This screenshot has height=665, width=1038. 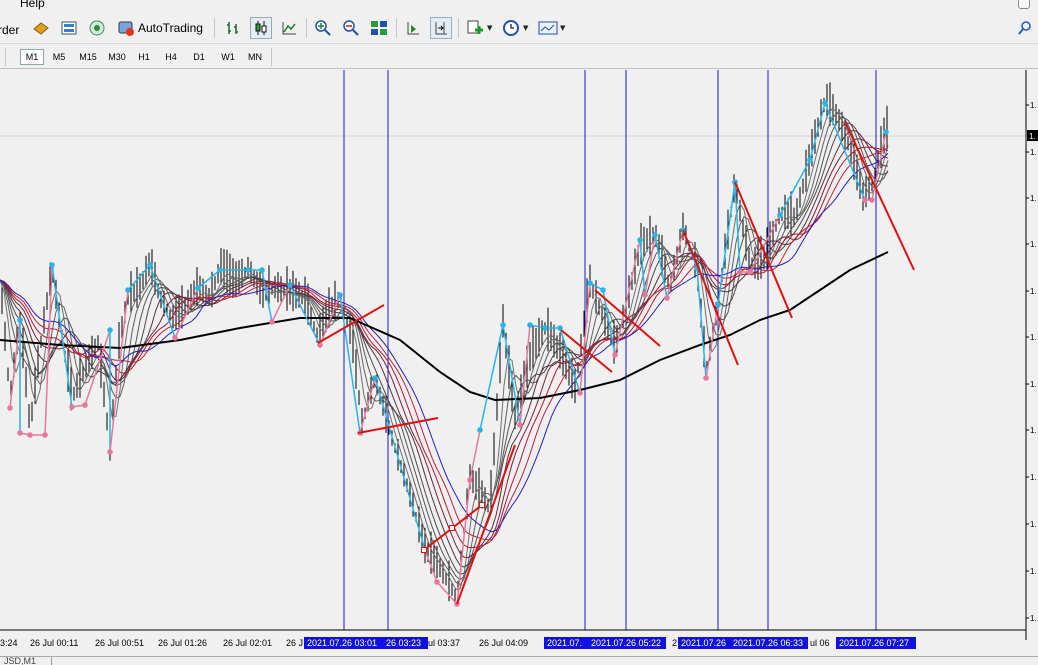 I want to click on candlestick-button, so click(x=261, y=28).